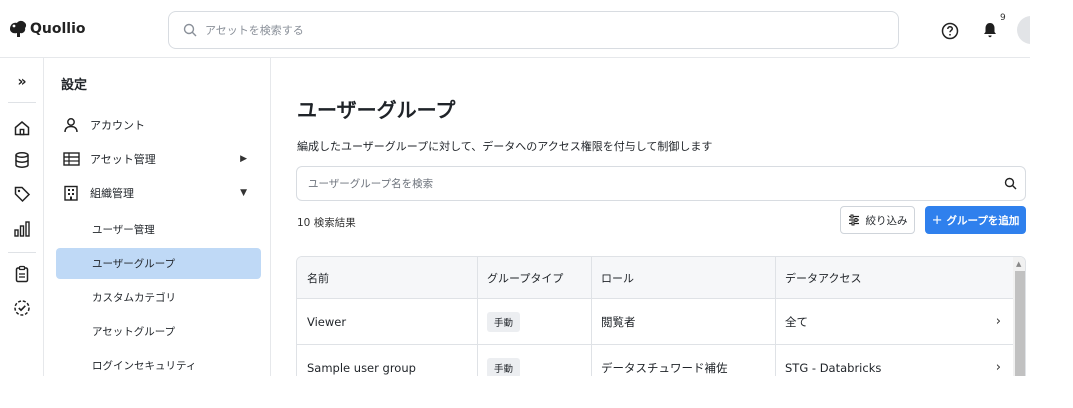 The width and height of the screenshot is (1073, 408). What do you see at coordinates (117, 125) in the screenshot?
I see `sidebar-item-label: アカウント` at bounding box center [117, 125].